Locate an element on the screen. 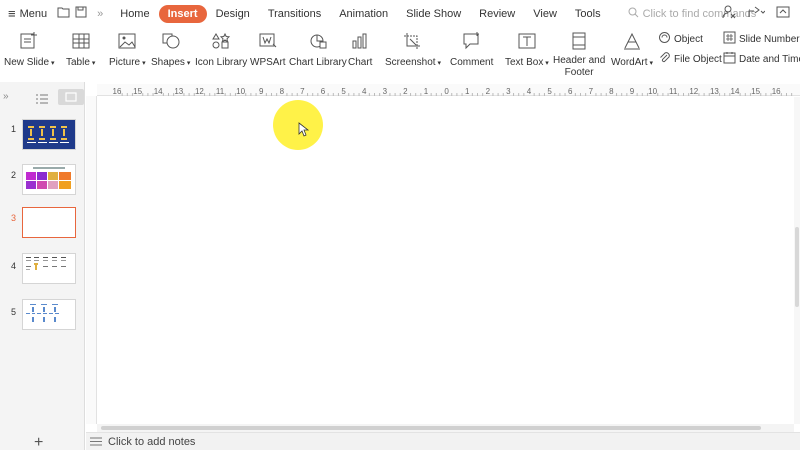 The width and height of the screenshot is (800, 450). ruler-tick-label: 0 is located at coordinates (446, 91).